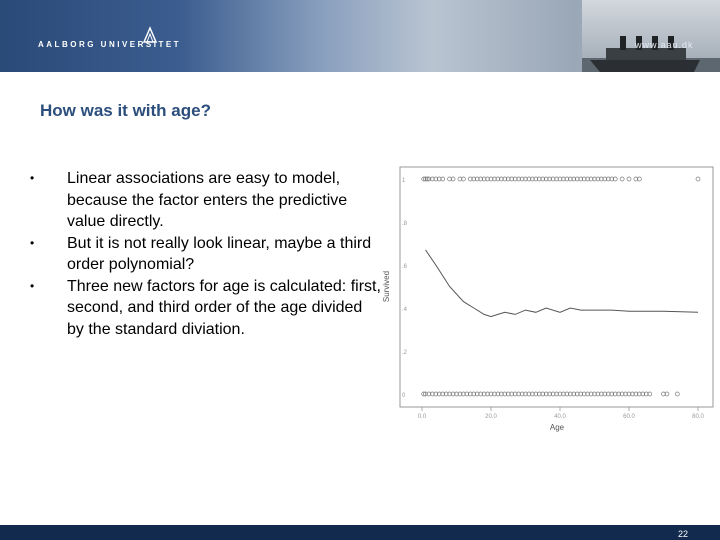 The height and width of the screenshot is (540, 720). I want to click on x-axis-label: Age, so click(557, 427).